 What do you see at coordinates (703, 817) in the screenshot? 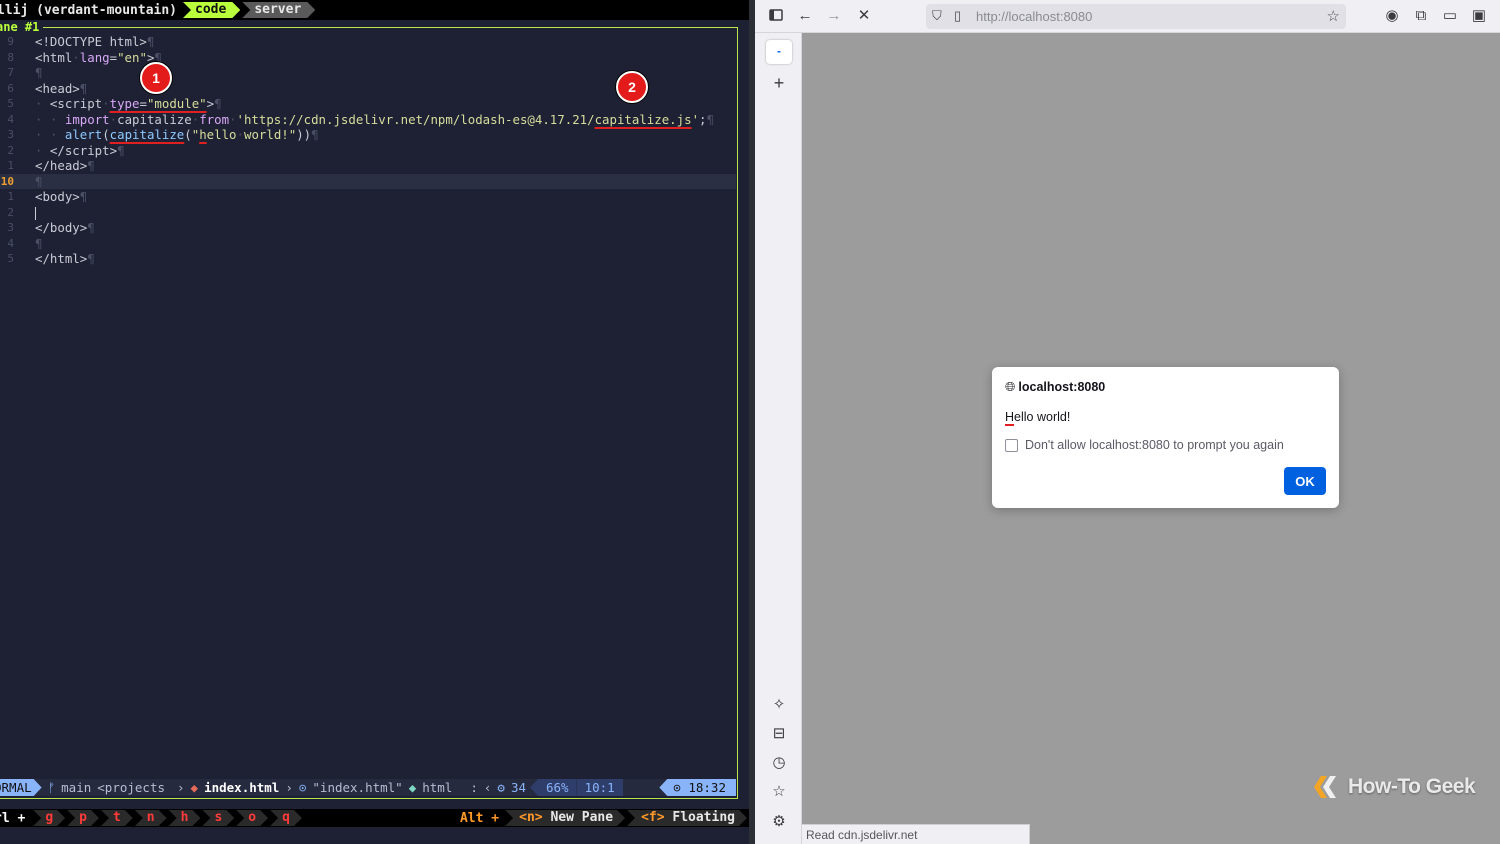
I see `hint-float-label: Floating` at bounding box center [703, 817].